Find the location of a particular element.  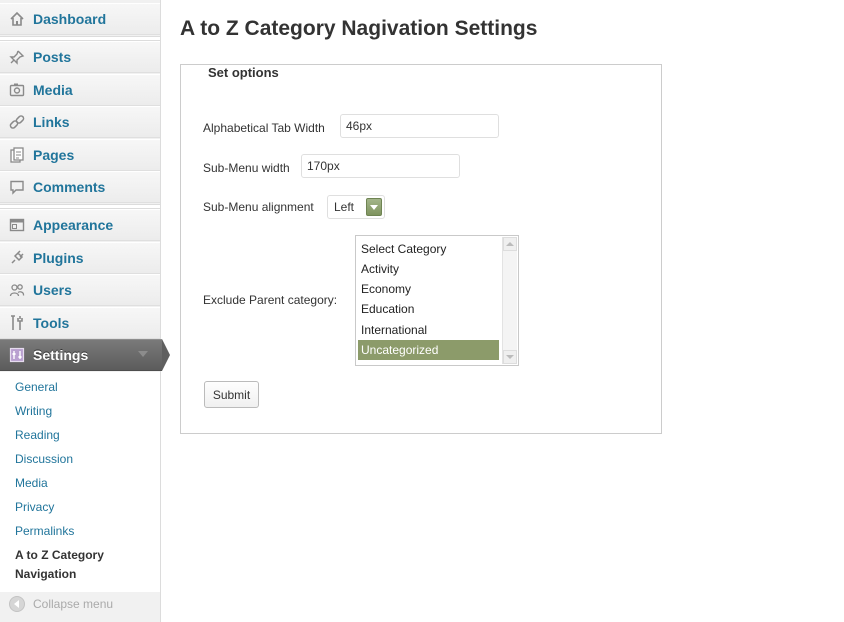

tab-width-input is located at coordinates (419, 126).